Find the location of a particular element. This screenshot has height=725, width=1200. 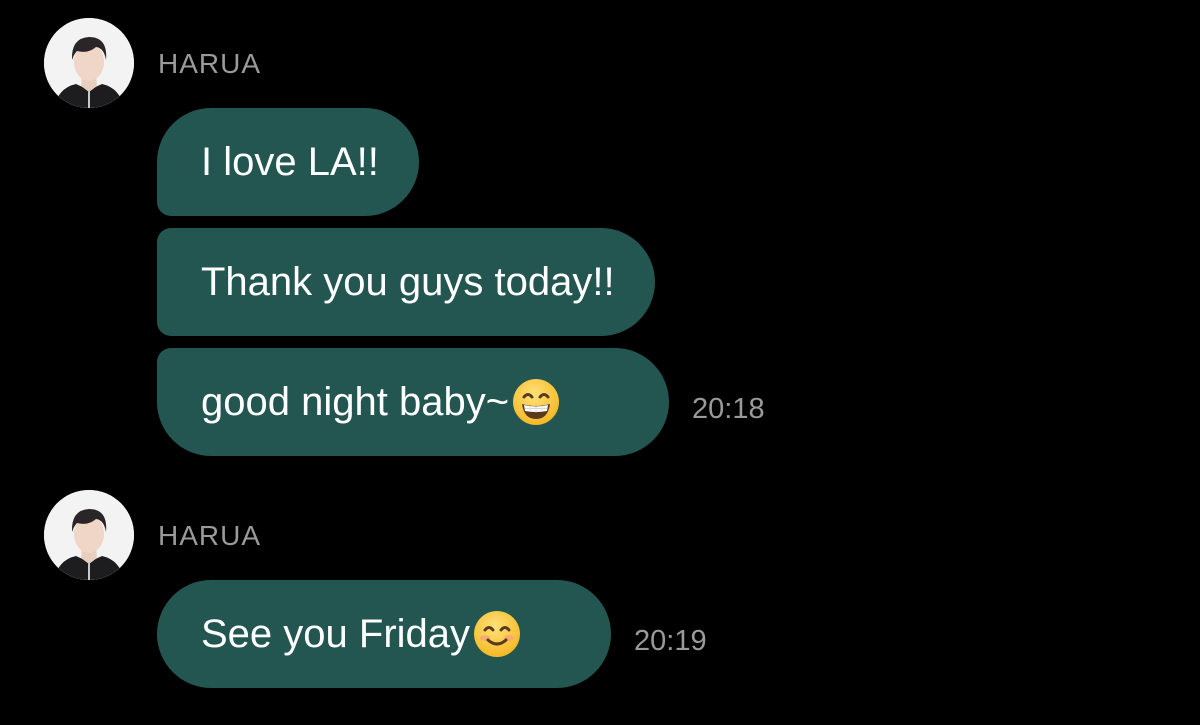

message-bubble: I love LA!! is located at coordinates (288, 162).